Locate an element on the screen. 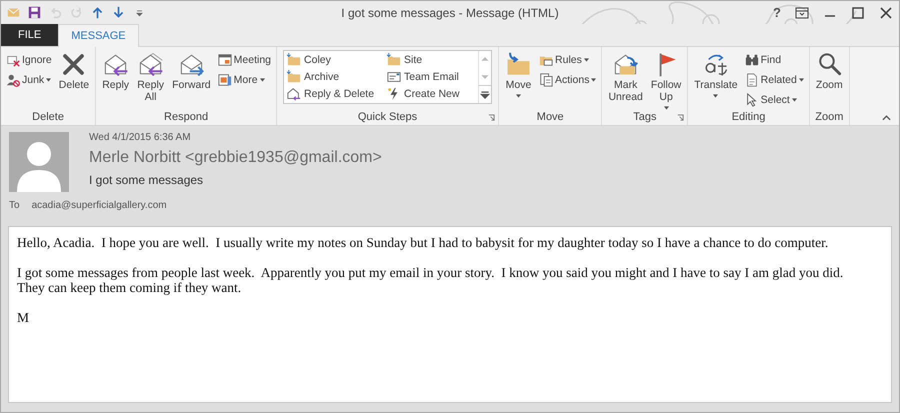 The height and width of the screenshot is (413, 900). sender-name: Merle Norbitt <grebbie1935@gmail.com> is located at coordinates (235, 158).